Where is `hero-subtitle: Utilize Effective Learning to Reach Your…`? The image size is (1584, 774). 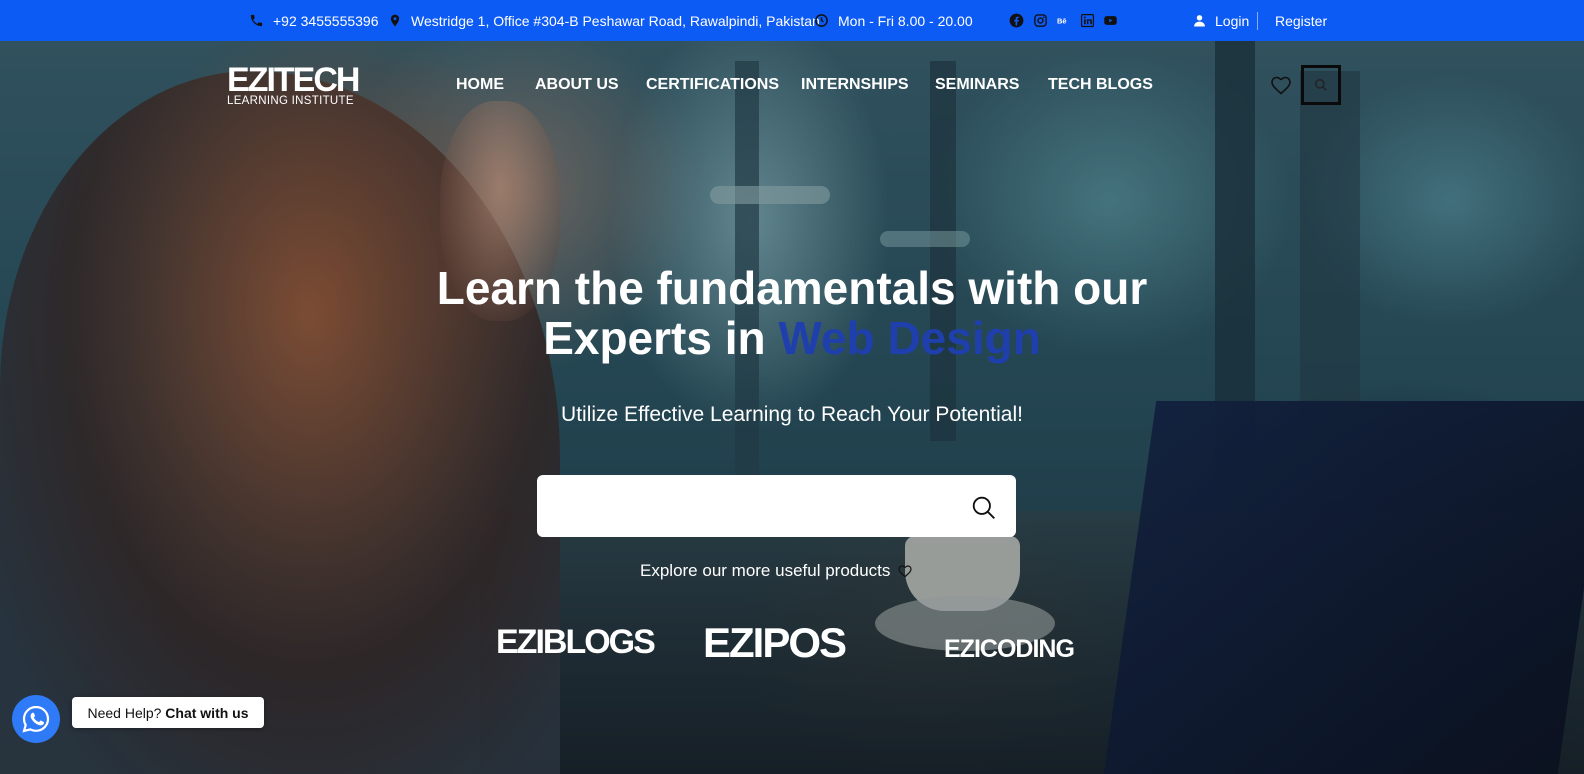 hero-subtitle: Utilize Effective Learning to Reach Your… is located at coordinates (792, 414).